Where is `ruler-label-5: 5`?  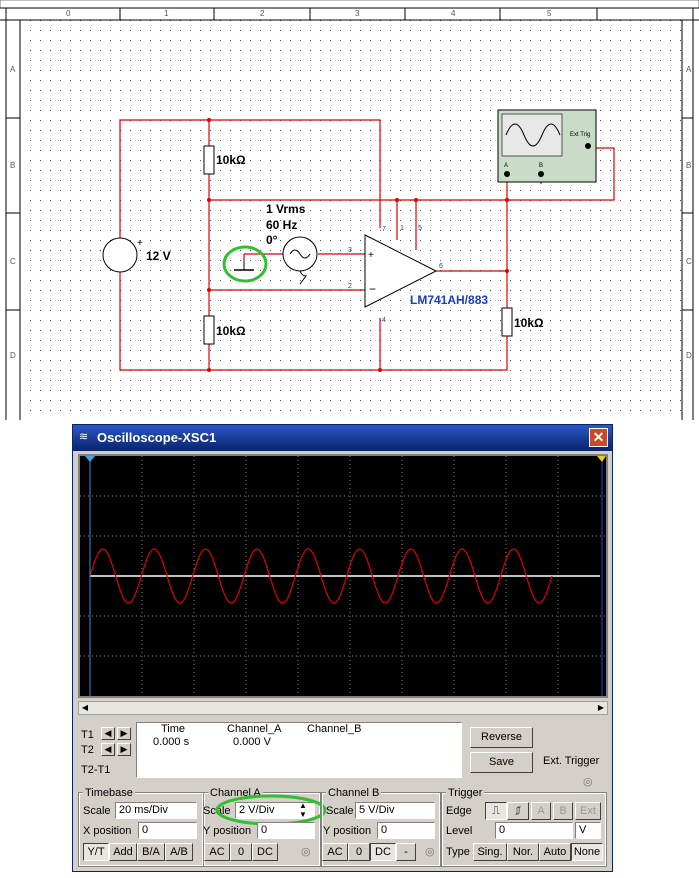
ruler-label-5: 5 is located at coordinates (549, 13).